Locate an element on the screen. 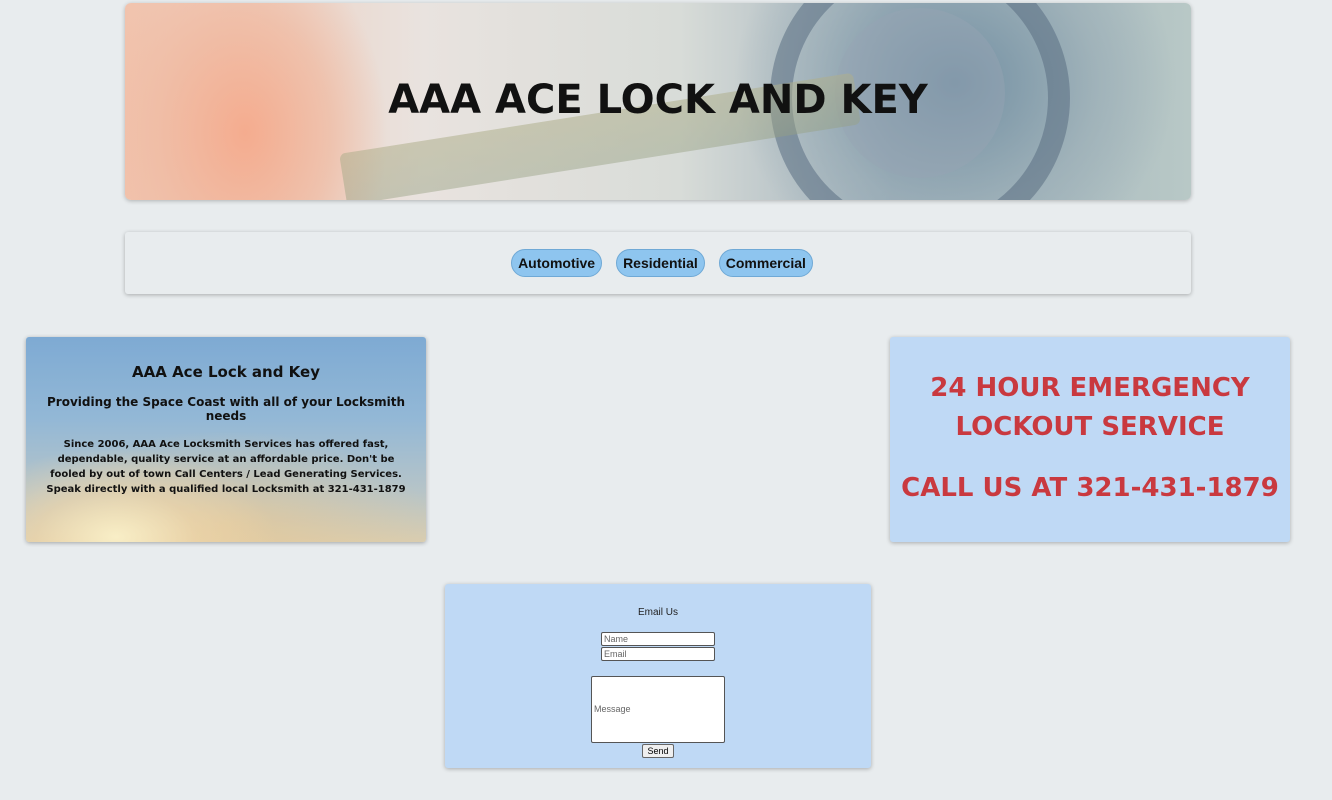  contact-form: Email Us Send is located at coordinates (658, 676).